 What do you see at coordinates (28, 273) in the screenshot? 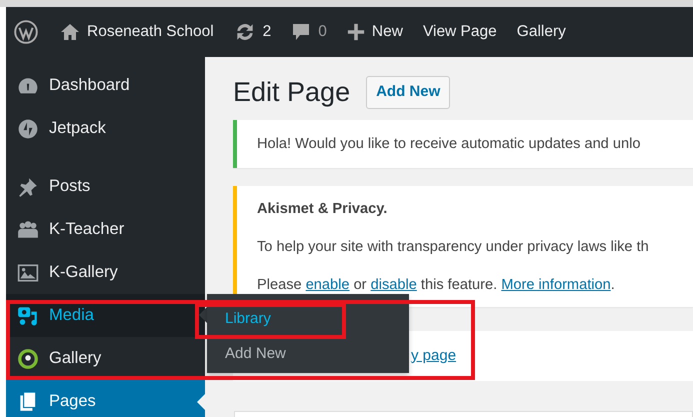
I see `image-icon` at bounding box center [28, 273].